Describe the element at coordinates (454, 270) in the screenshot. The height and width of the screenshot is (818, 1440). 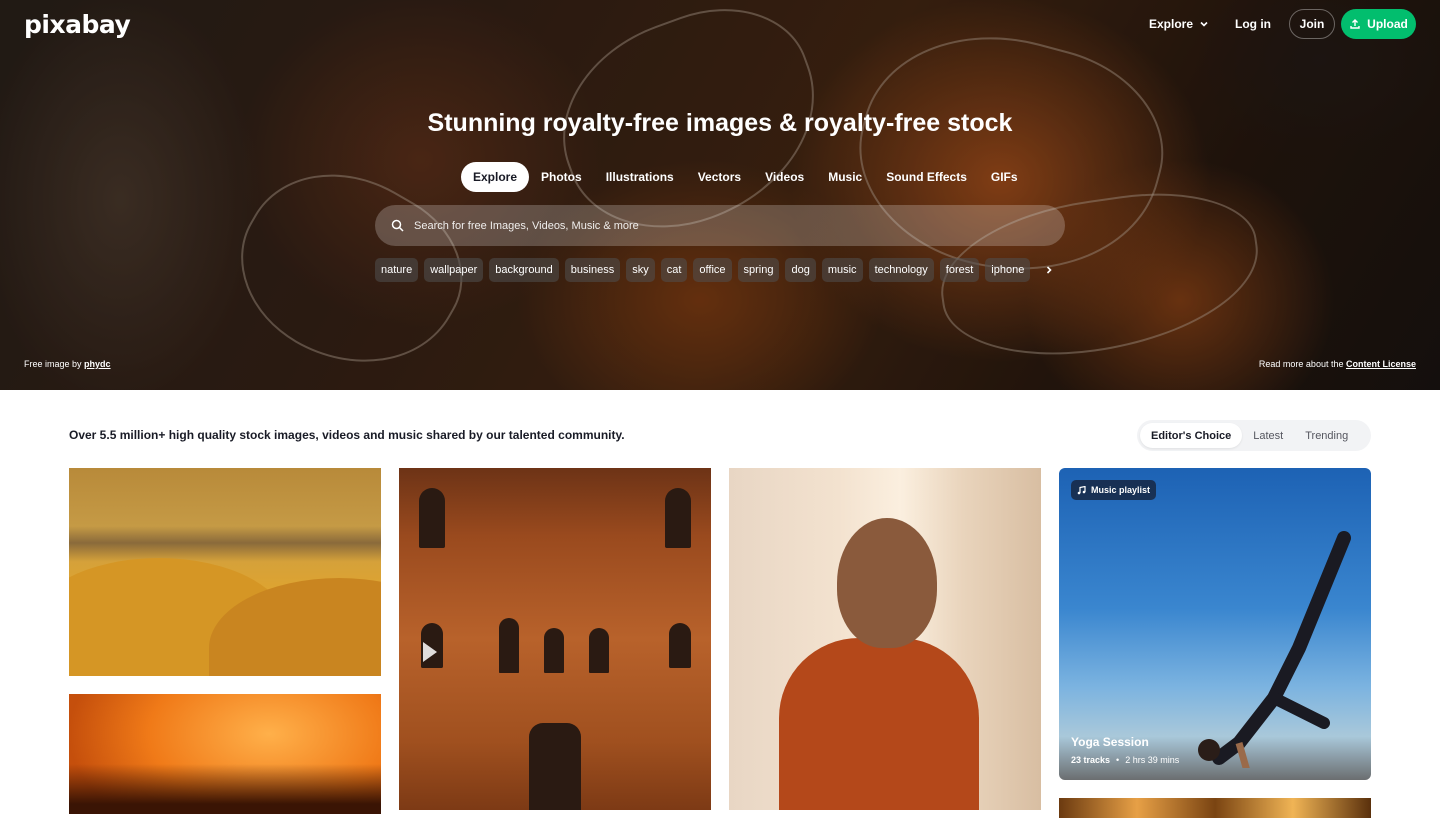
I see `tag-chip: wallpaper` at that location.